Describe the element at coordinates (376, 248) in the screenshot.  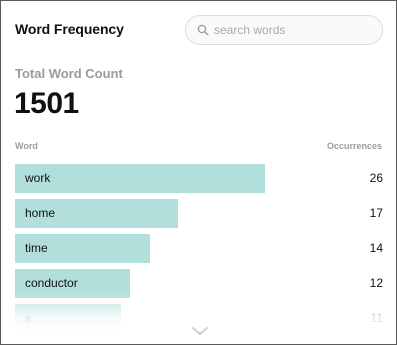
I see `occurrence-count: 14` at that location.